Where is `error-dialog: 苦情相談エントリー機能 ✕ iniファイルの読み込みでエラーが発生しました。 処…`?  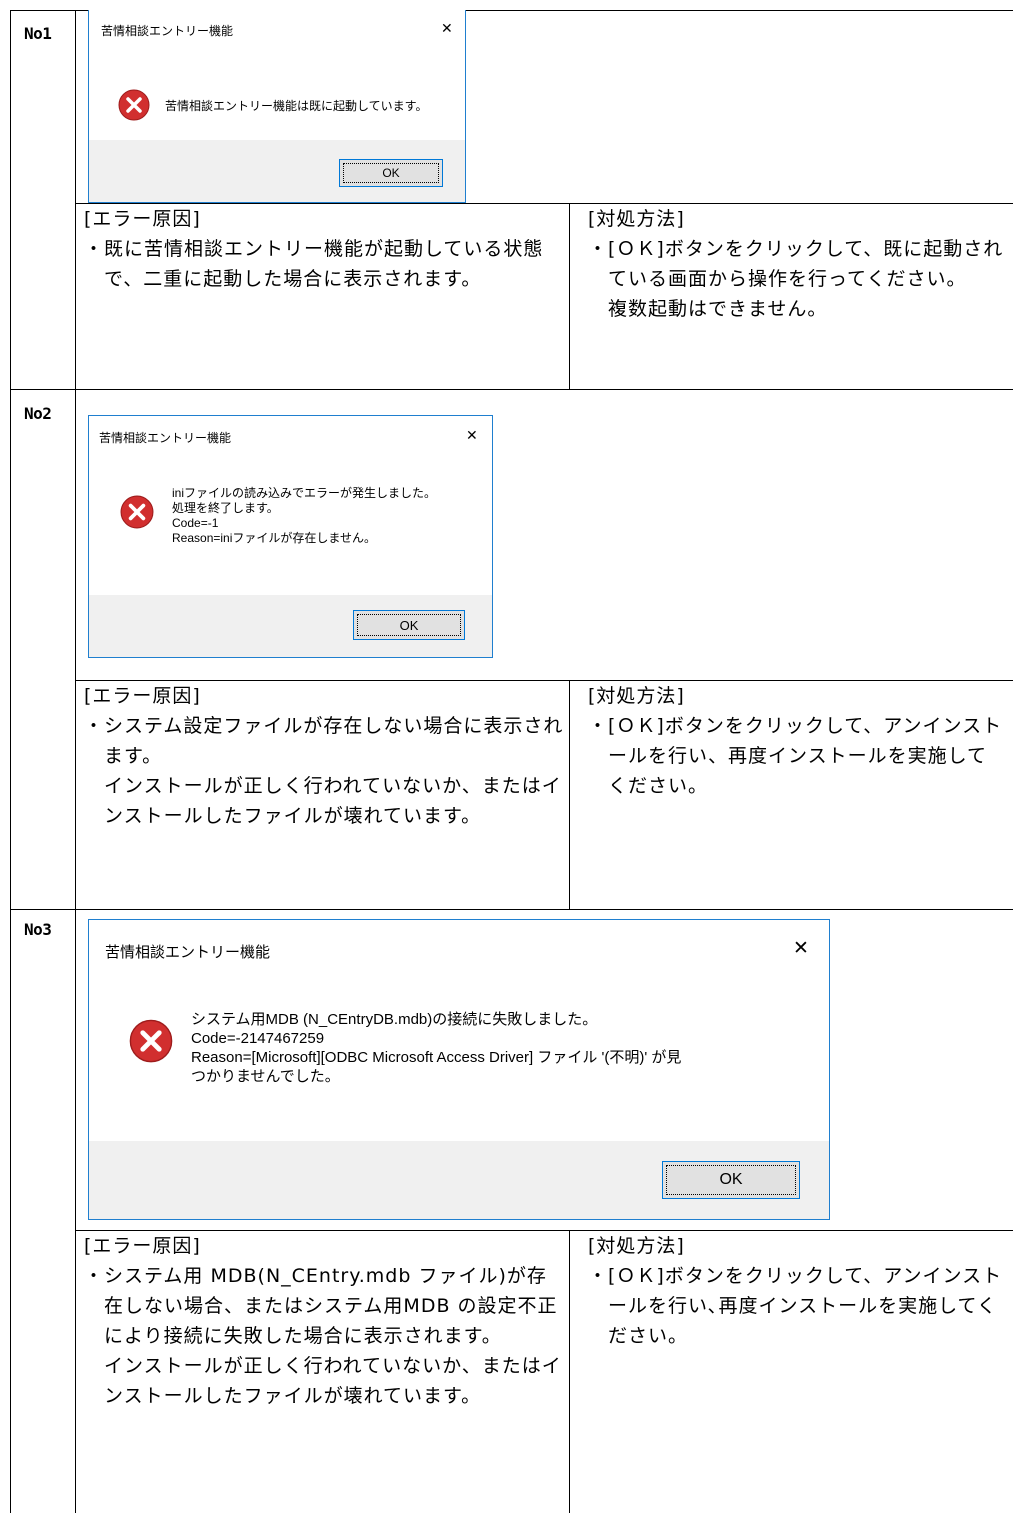
error-dialog: 苦情相談エントリー機能 ✕ iniファイルの読み込みでエラーが発生しました。 処… is located at coordinates (290, 536).